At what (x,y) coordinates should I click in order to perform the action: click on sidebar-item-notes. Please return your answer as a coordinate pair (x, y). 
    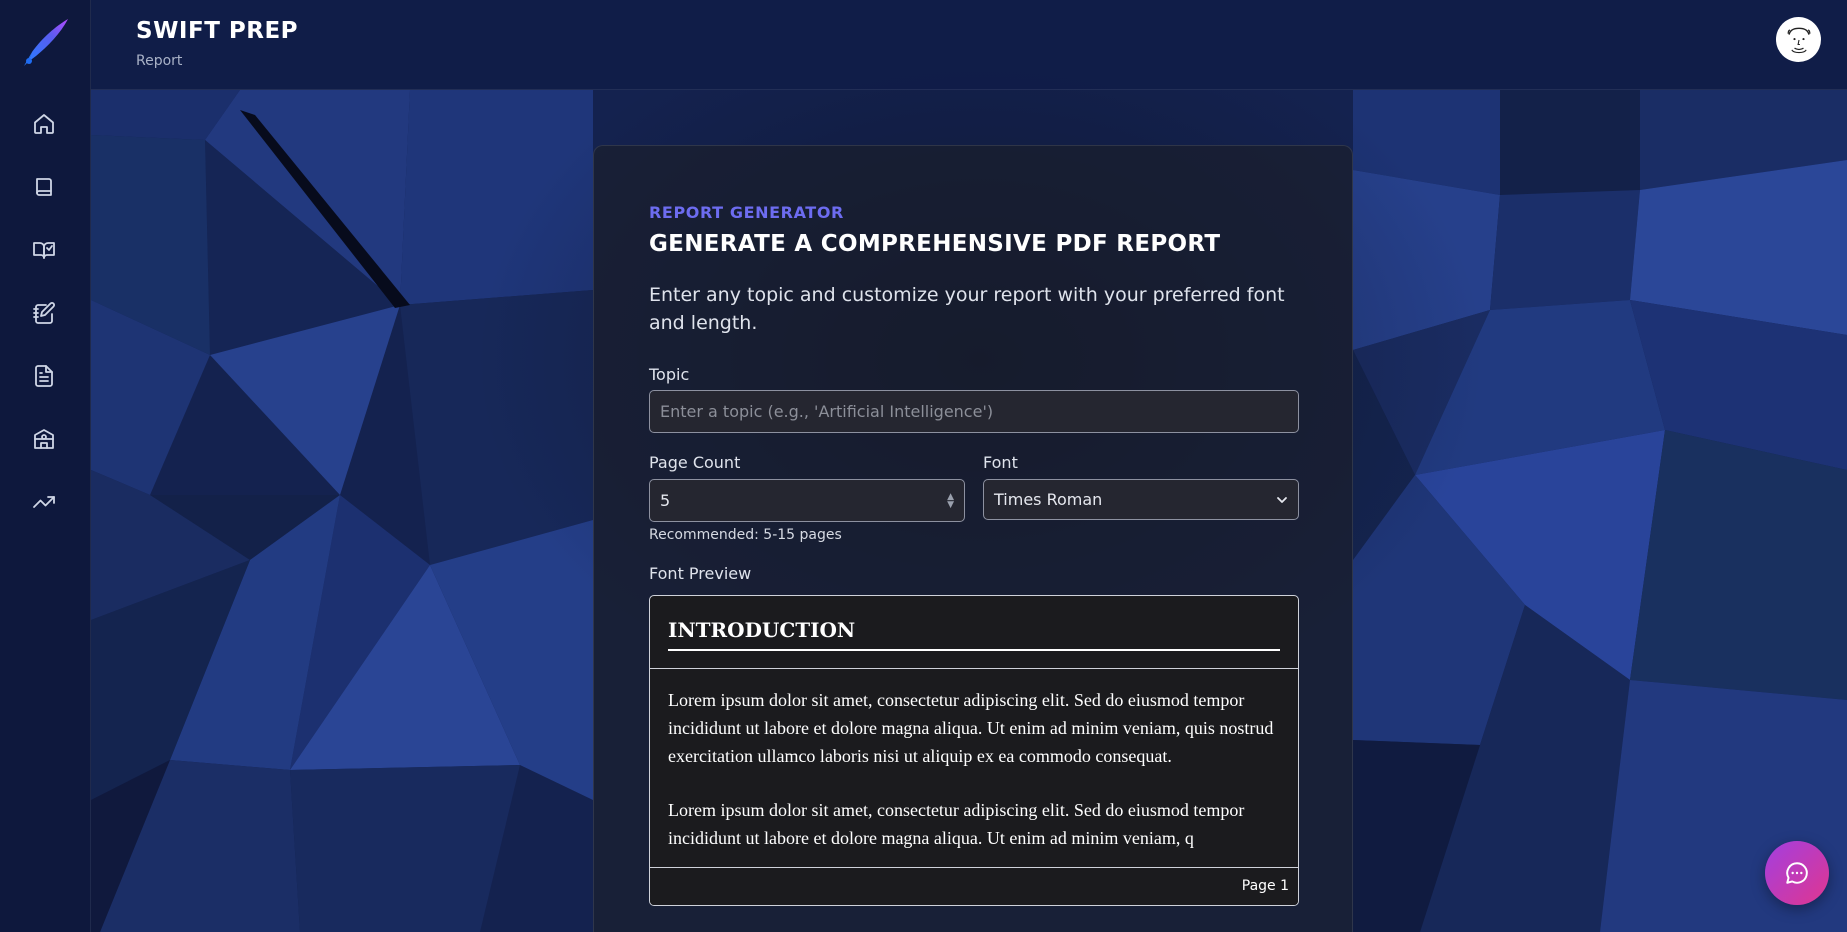
    Looking at the image, I should click on (44, 313).